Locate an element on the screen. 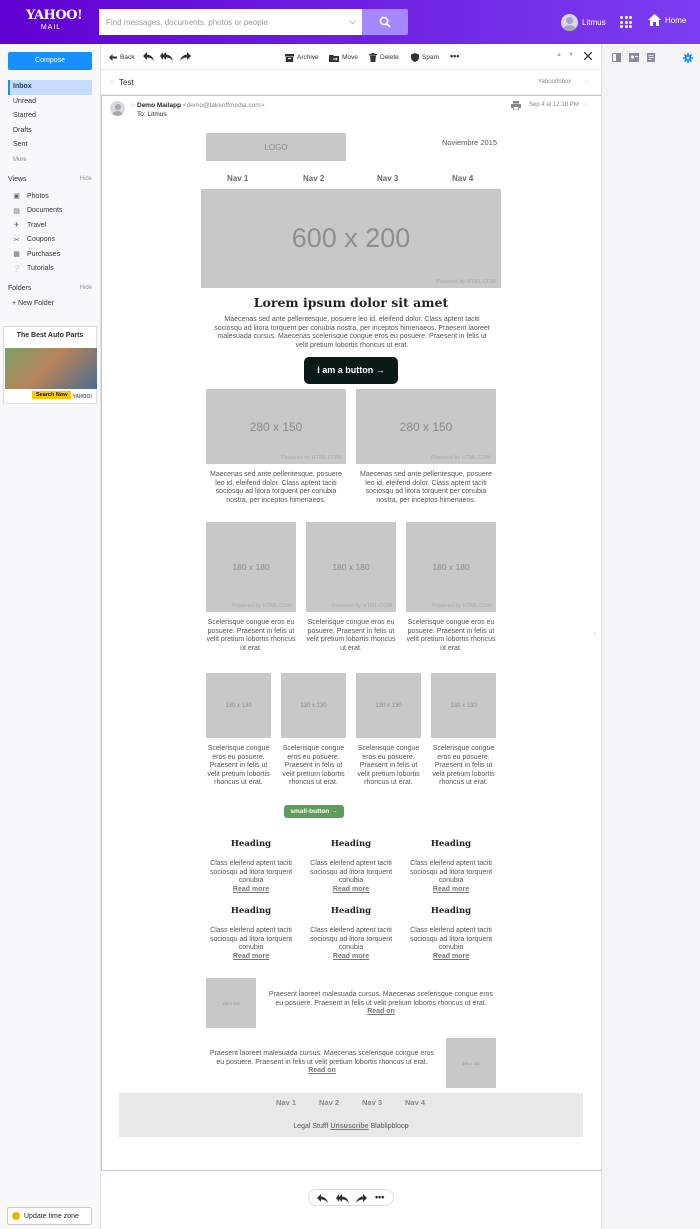 This screenshot has height=1229, width=700. move-button: Move is located at coordinates (343, 57).